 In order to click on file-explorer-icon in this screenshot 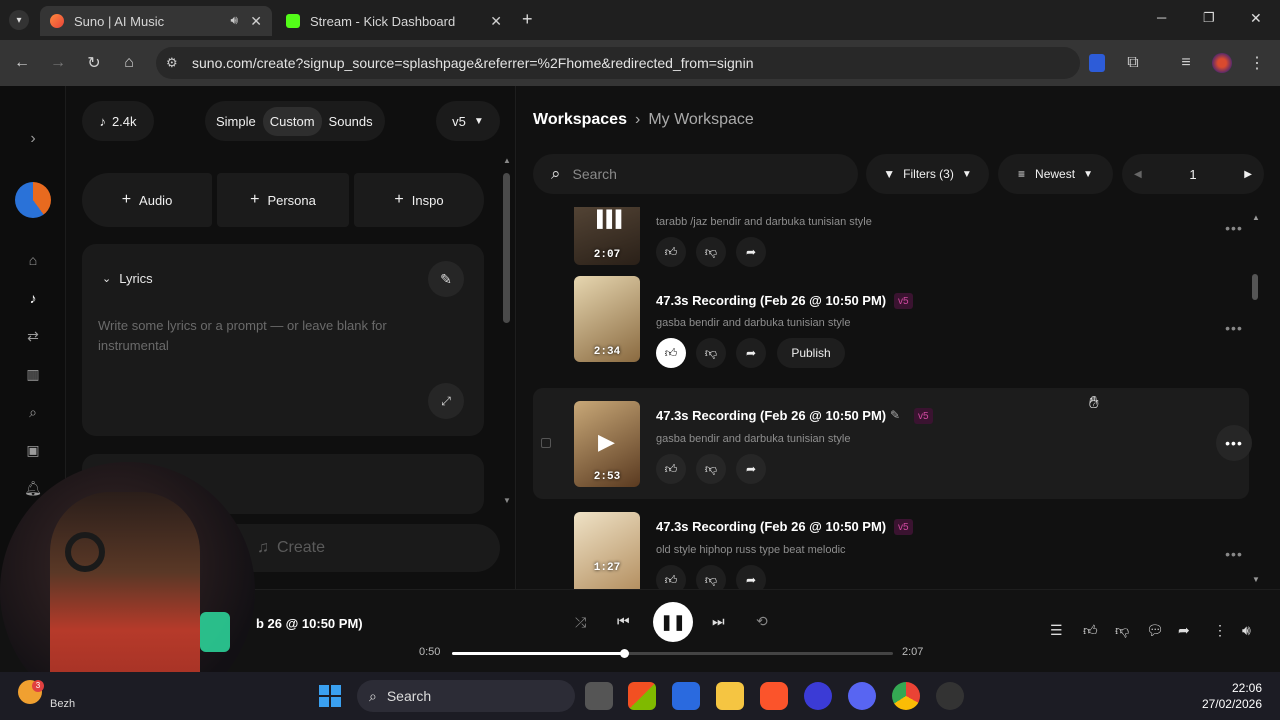, I will do `click(730, 696)`.